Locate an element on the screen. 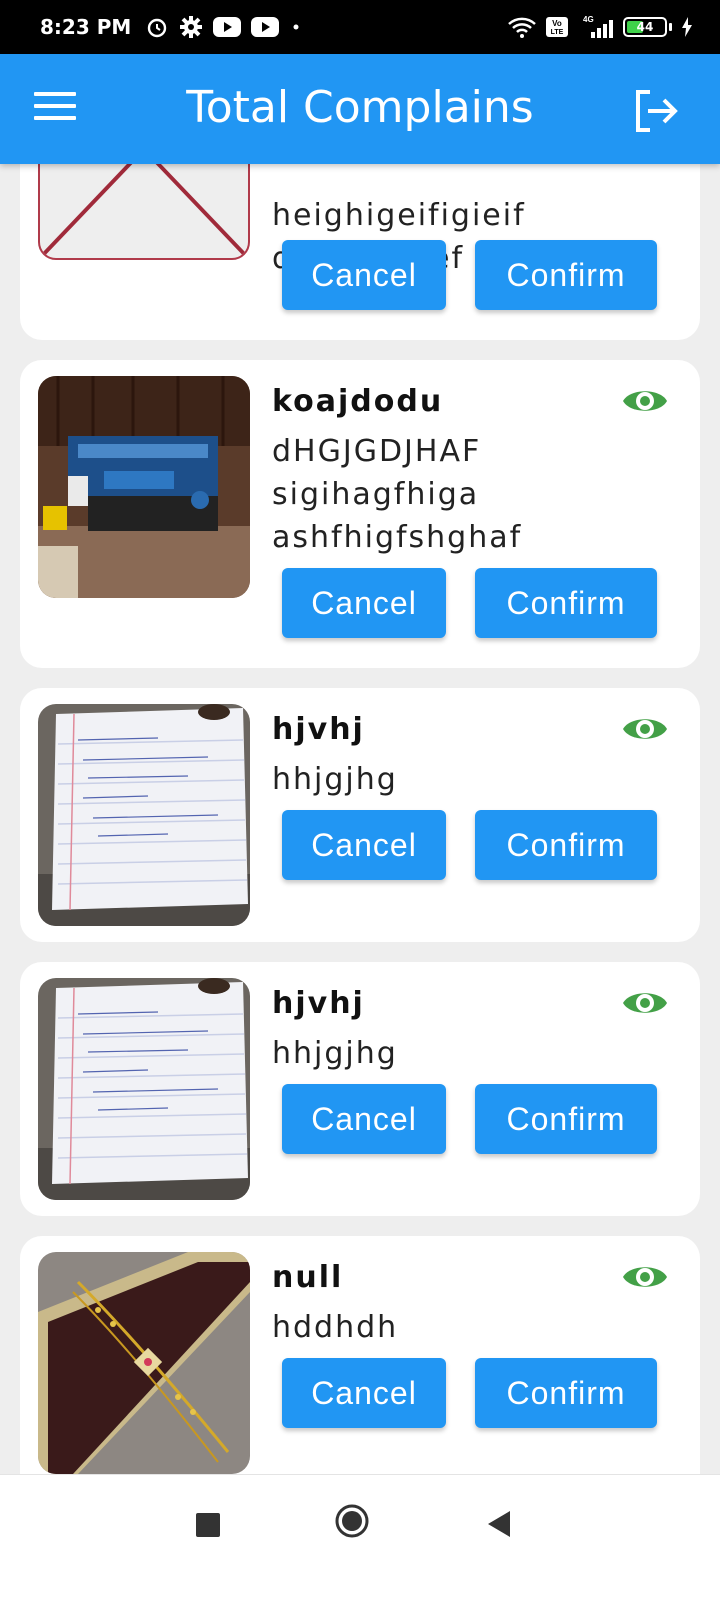  status-bar: 8:23 PM Vo LTE 4G 44 is located at coordinates (360, 27).